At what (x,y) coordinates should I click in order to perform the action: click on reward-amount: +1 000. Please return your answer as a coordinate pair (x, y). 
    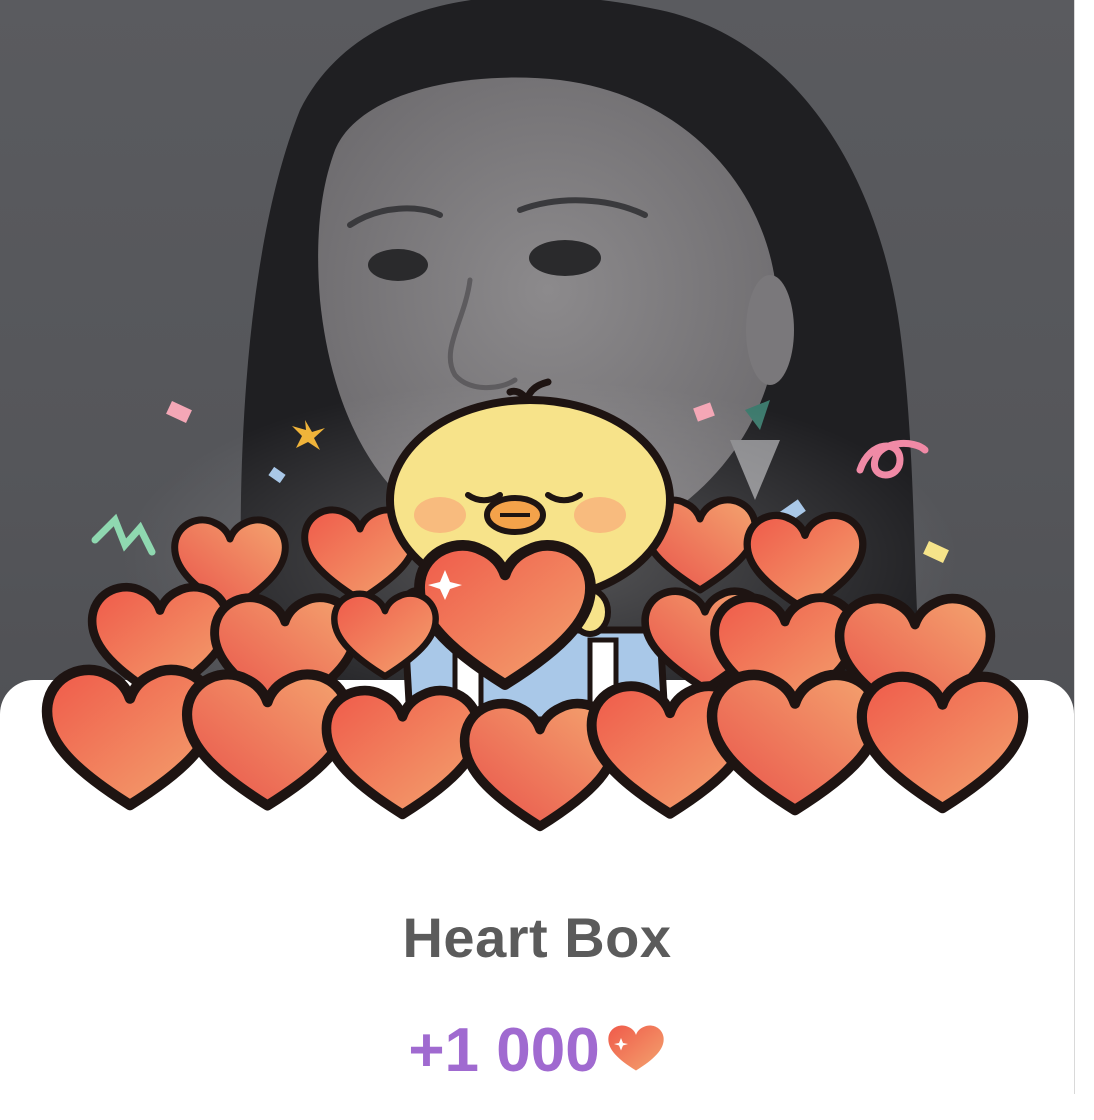
    Looking at the image, I should click on (504, 1050).